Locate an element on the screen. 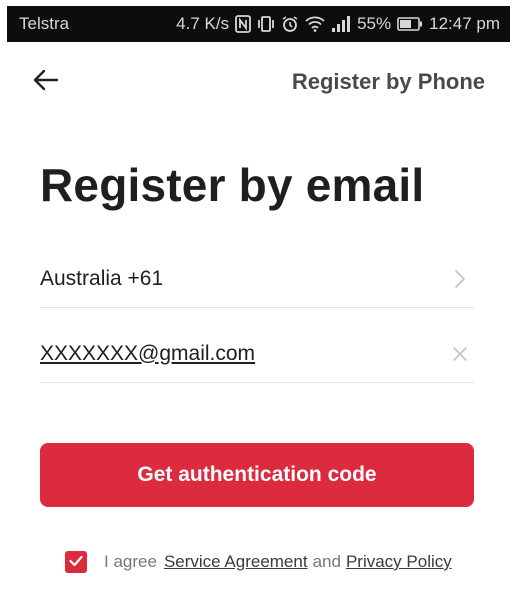 This screenshot has height=594, width=517. nav-bar: Register by Phone is located at coordinates (258, 81).